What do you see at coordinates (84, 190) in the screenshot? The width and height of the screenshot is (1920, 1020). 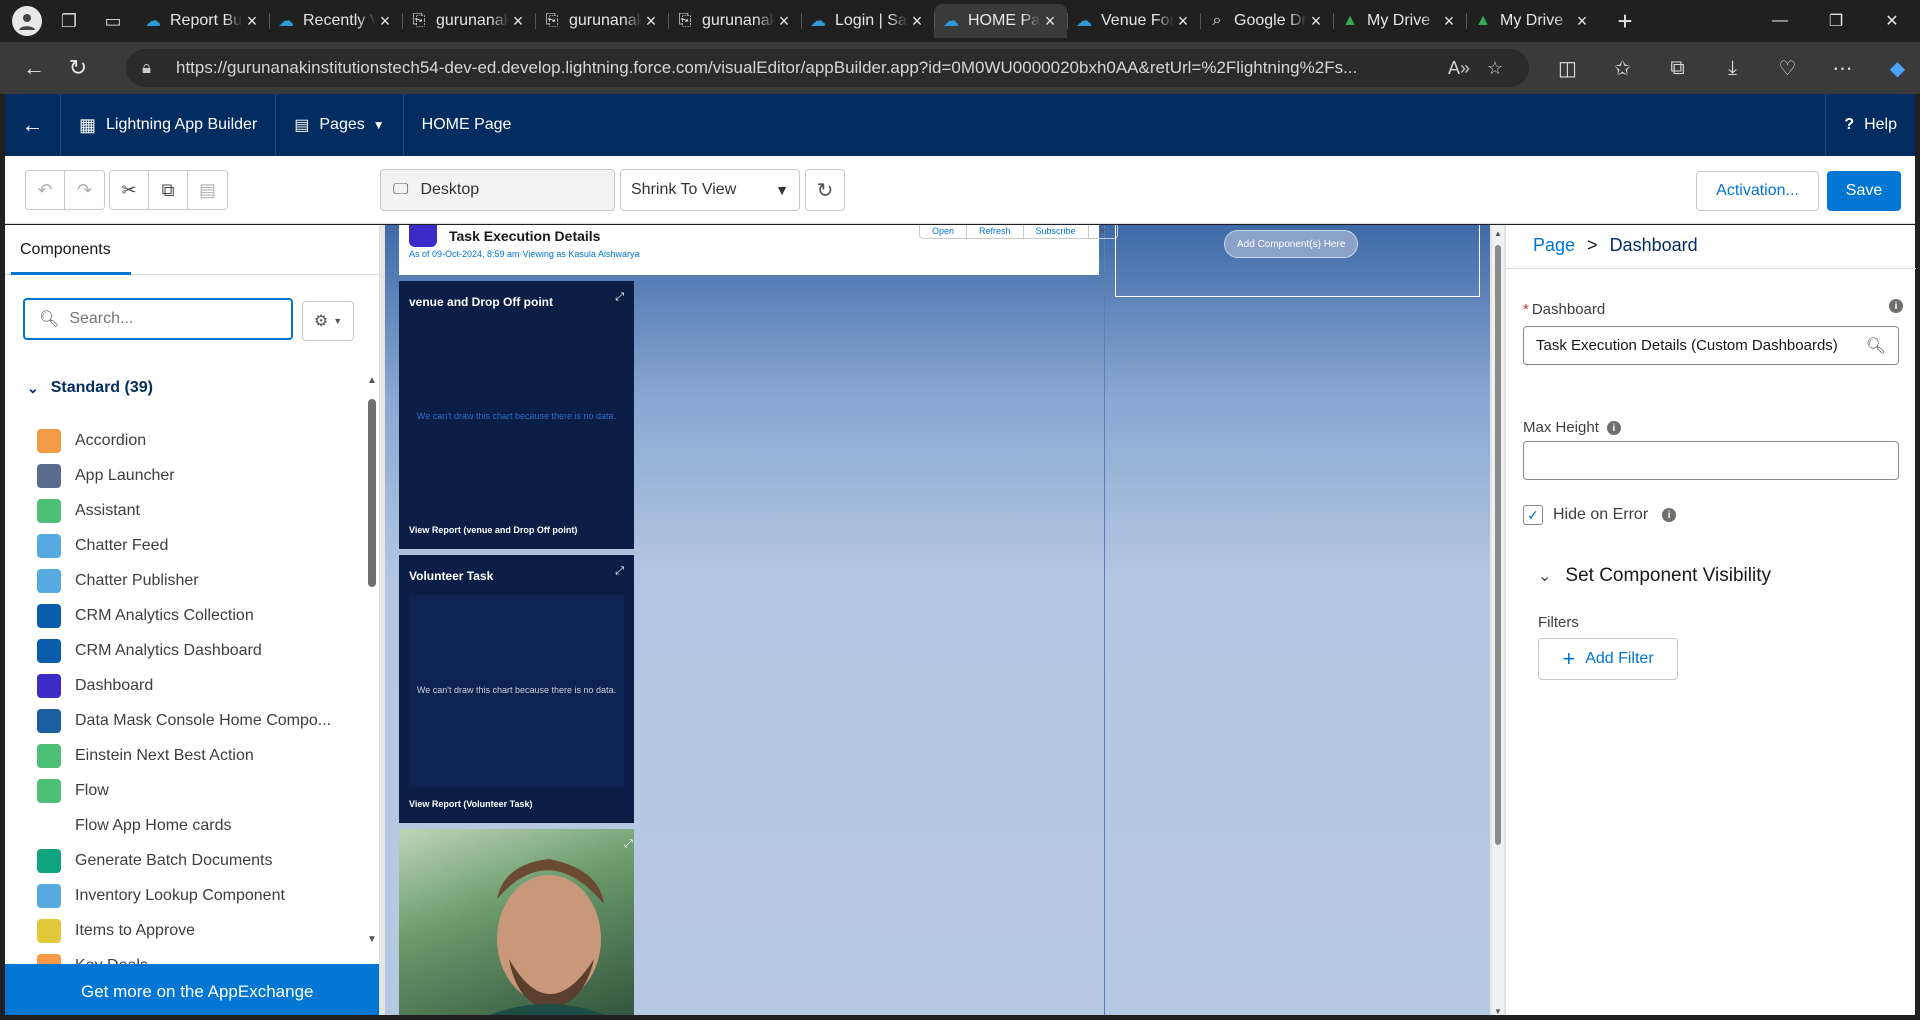 I see `redo-icon: ↷` at bounding box center [84, 190].